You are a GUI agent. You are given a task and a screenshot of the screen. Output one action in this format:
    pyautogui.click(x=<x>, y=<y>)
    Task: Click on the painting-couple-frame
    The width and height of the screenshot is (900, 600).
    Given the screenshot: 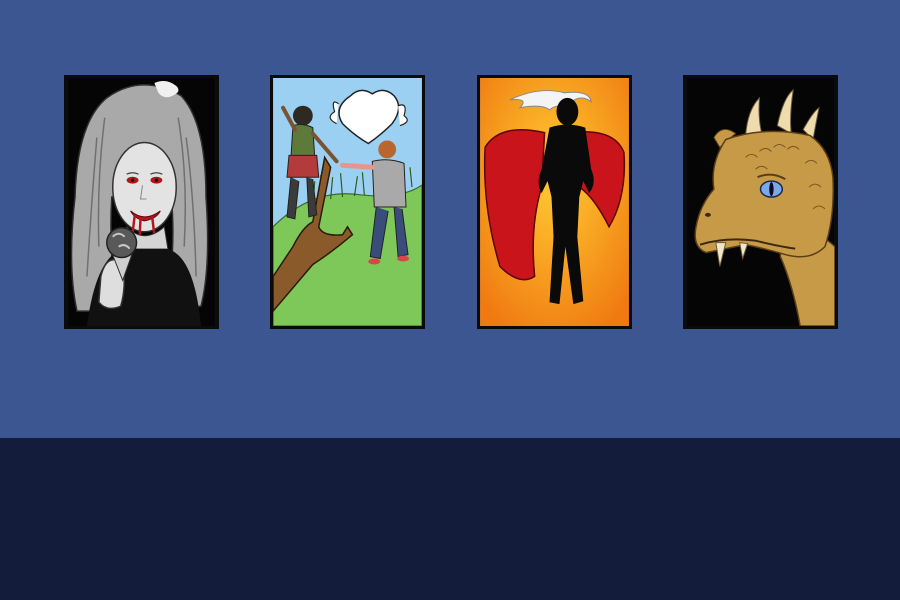 What is the action you would take?
    pyautogui.click(x=347, y=202)
    